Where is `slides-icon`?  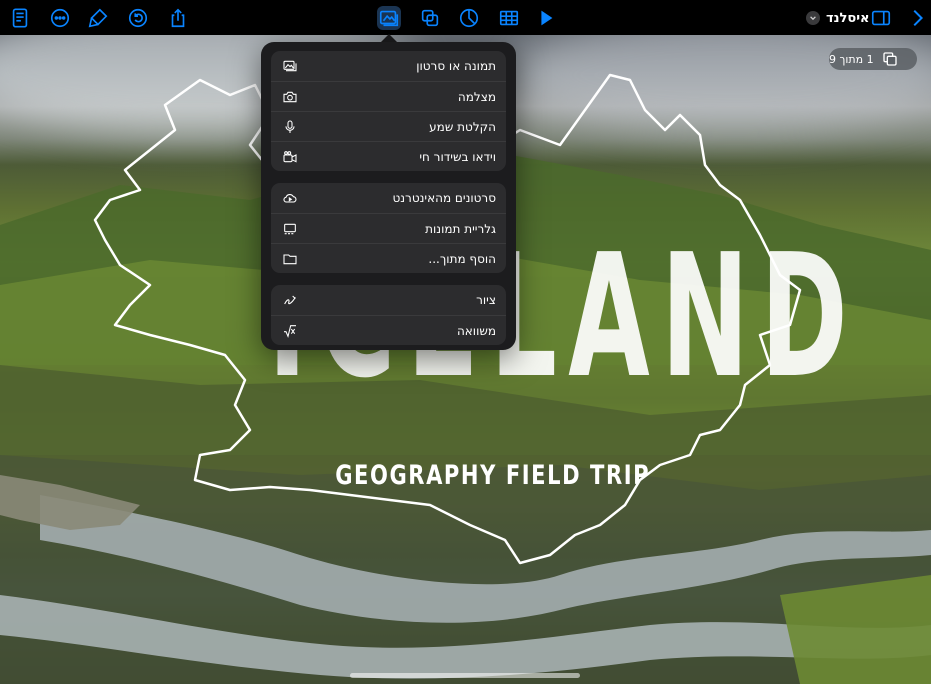
slides-icon is located at coordinates (889, 59).